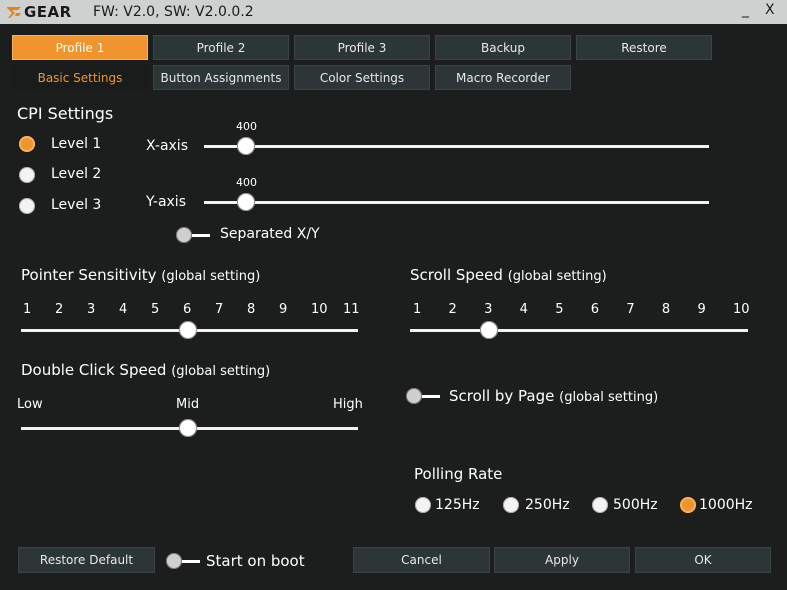  I want to click on separated-xy-label: Separated X/Y, so click(270, 234).